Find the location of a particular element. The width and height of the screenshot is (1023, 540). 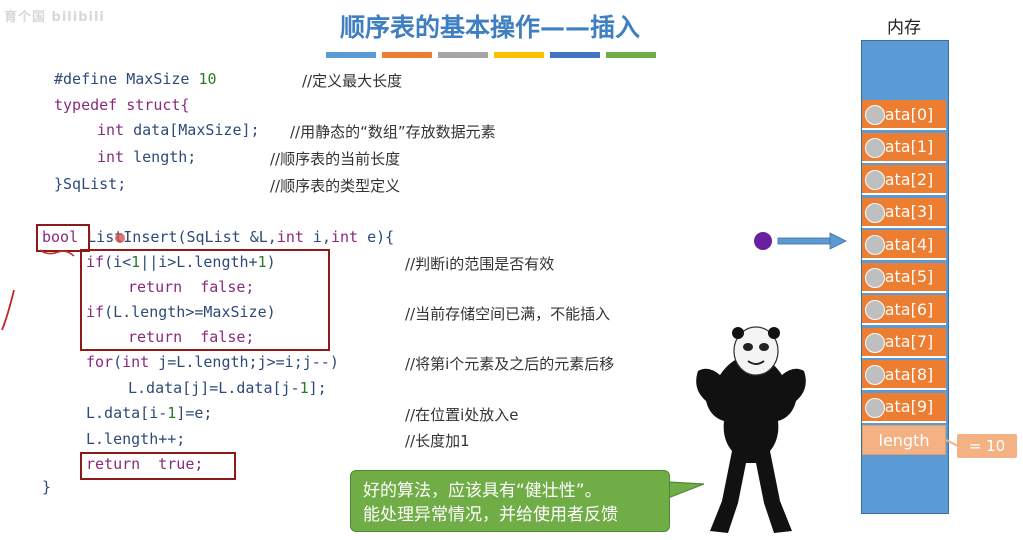

memory-cell-label: ata[1] is located at coordinates (909, 146).